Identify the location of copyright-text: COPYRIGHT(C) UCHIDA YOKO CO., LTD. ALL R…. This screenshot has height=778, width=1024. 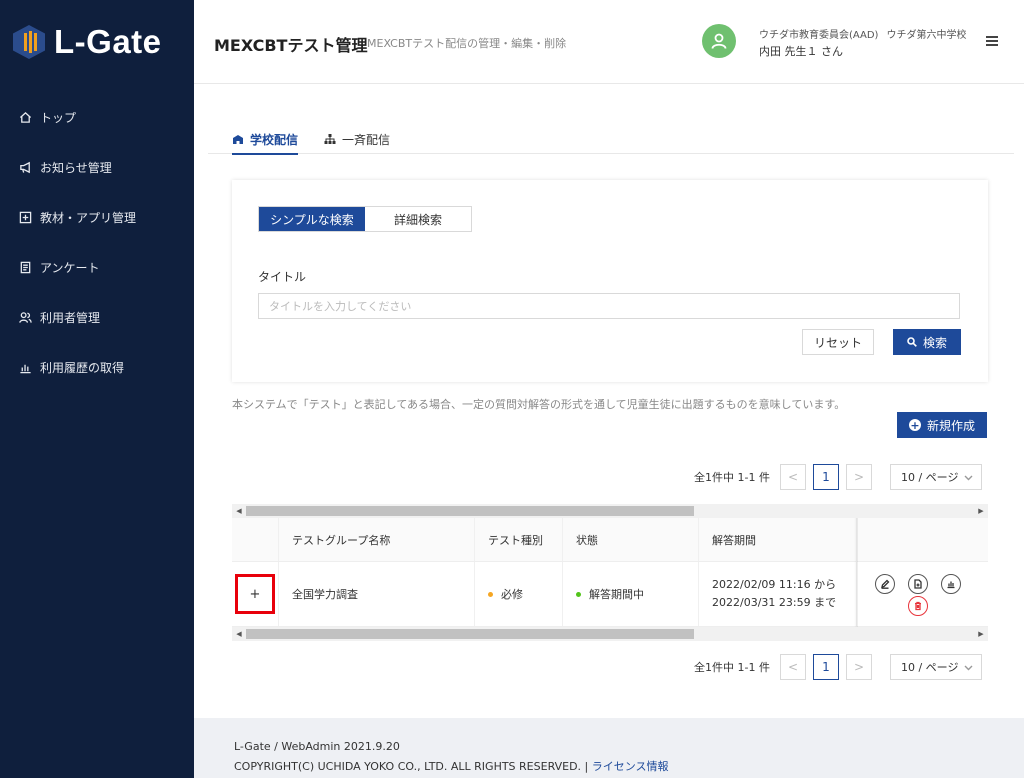
(411, 766).